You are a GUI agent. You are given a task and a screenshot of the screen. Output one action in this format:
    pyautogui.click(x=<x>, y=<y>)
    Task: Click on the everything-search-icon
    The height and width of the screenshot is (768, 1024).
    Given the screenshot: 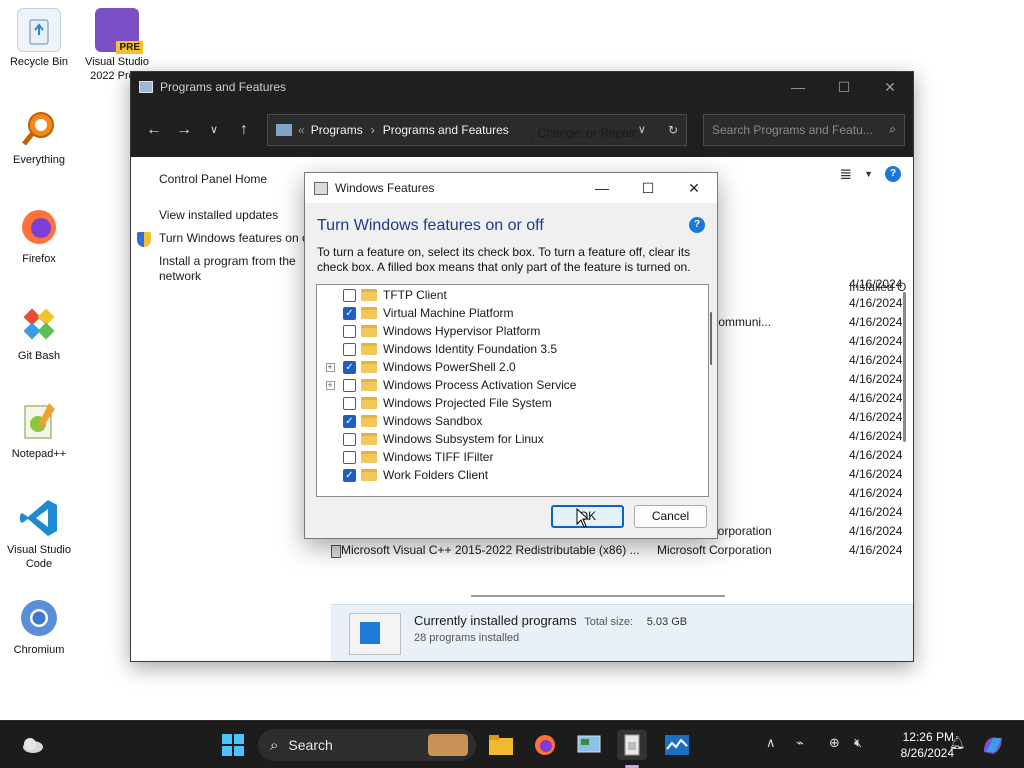 What is the action you would take?
    pyautogui.click(x=39, y=128)
    